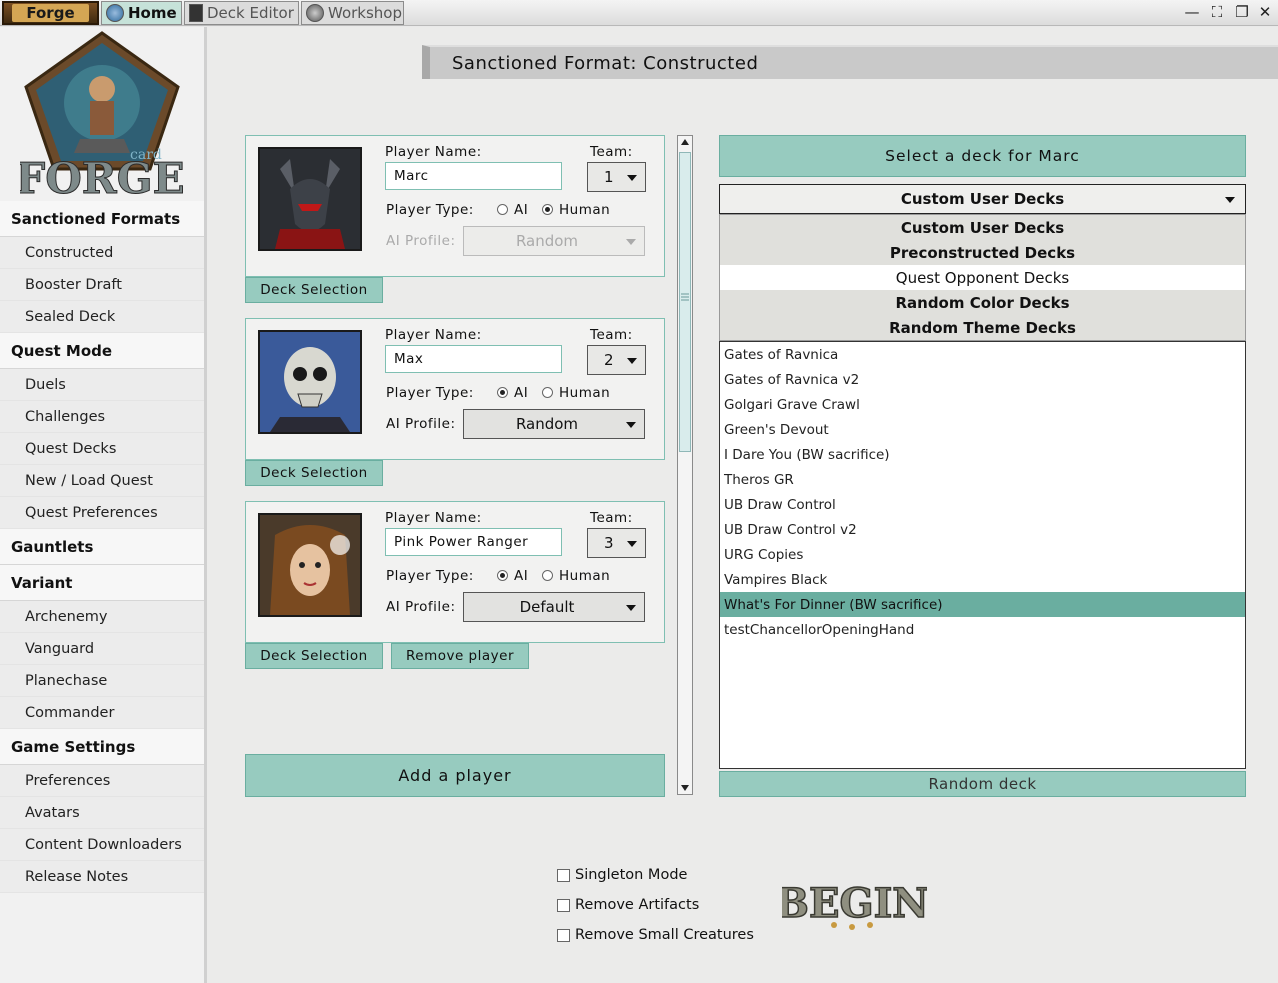  Describe the element at coordinates (563, 905) in the screenshot. I see `remove-artifacts-checkbox` at that location.